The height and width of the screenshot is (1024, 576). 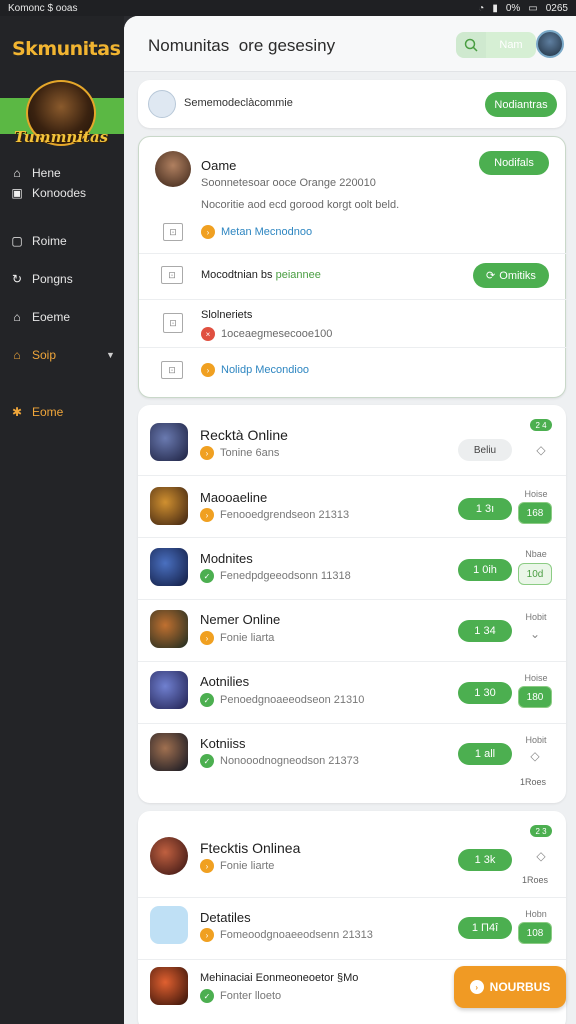 I want to click on game-sub-text: Fenedpdgeeodsonn 11318, so click(x=285, y=576).